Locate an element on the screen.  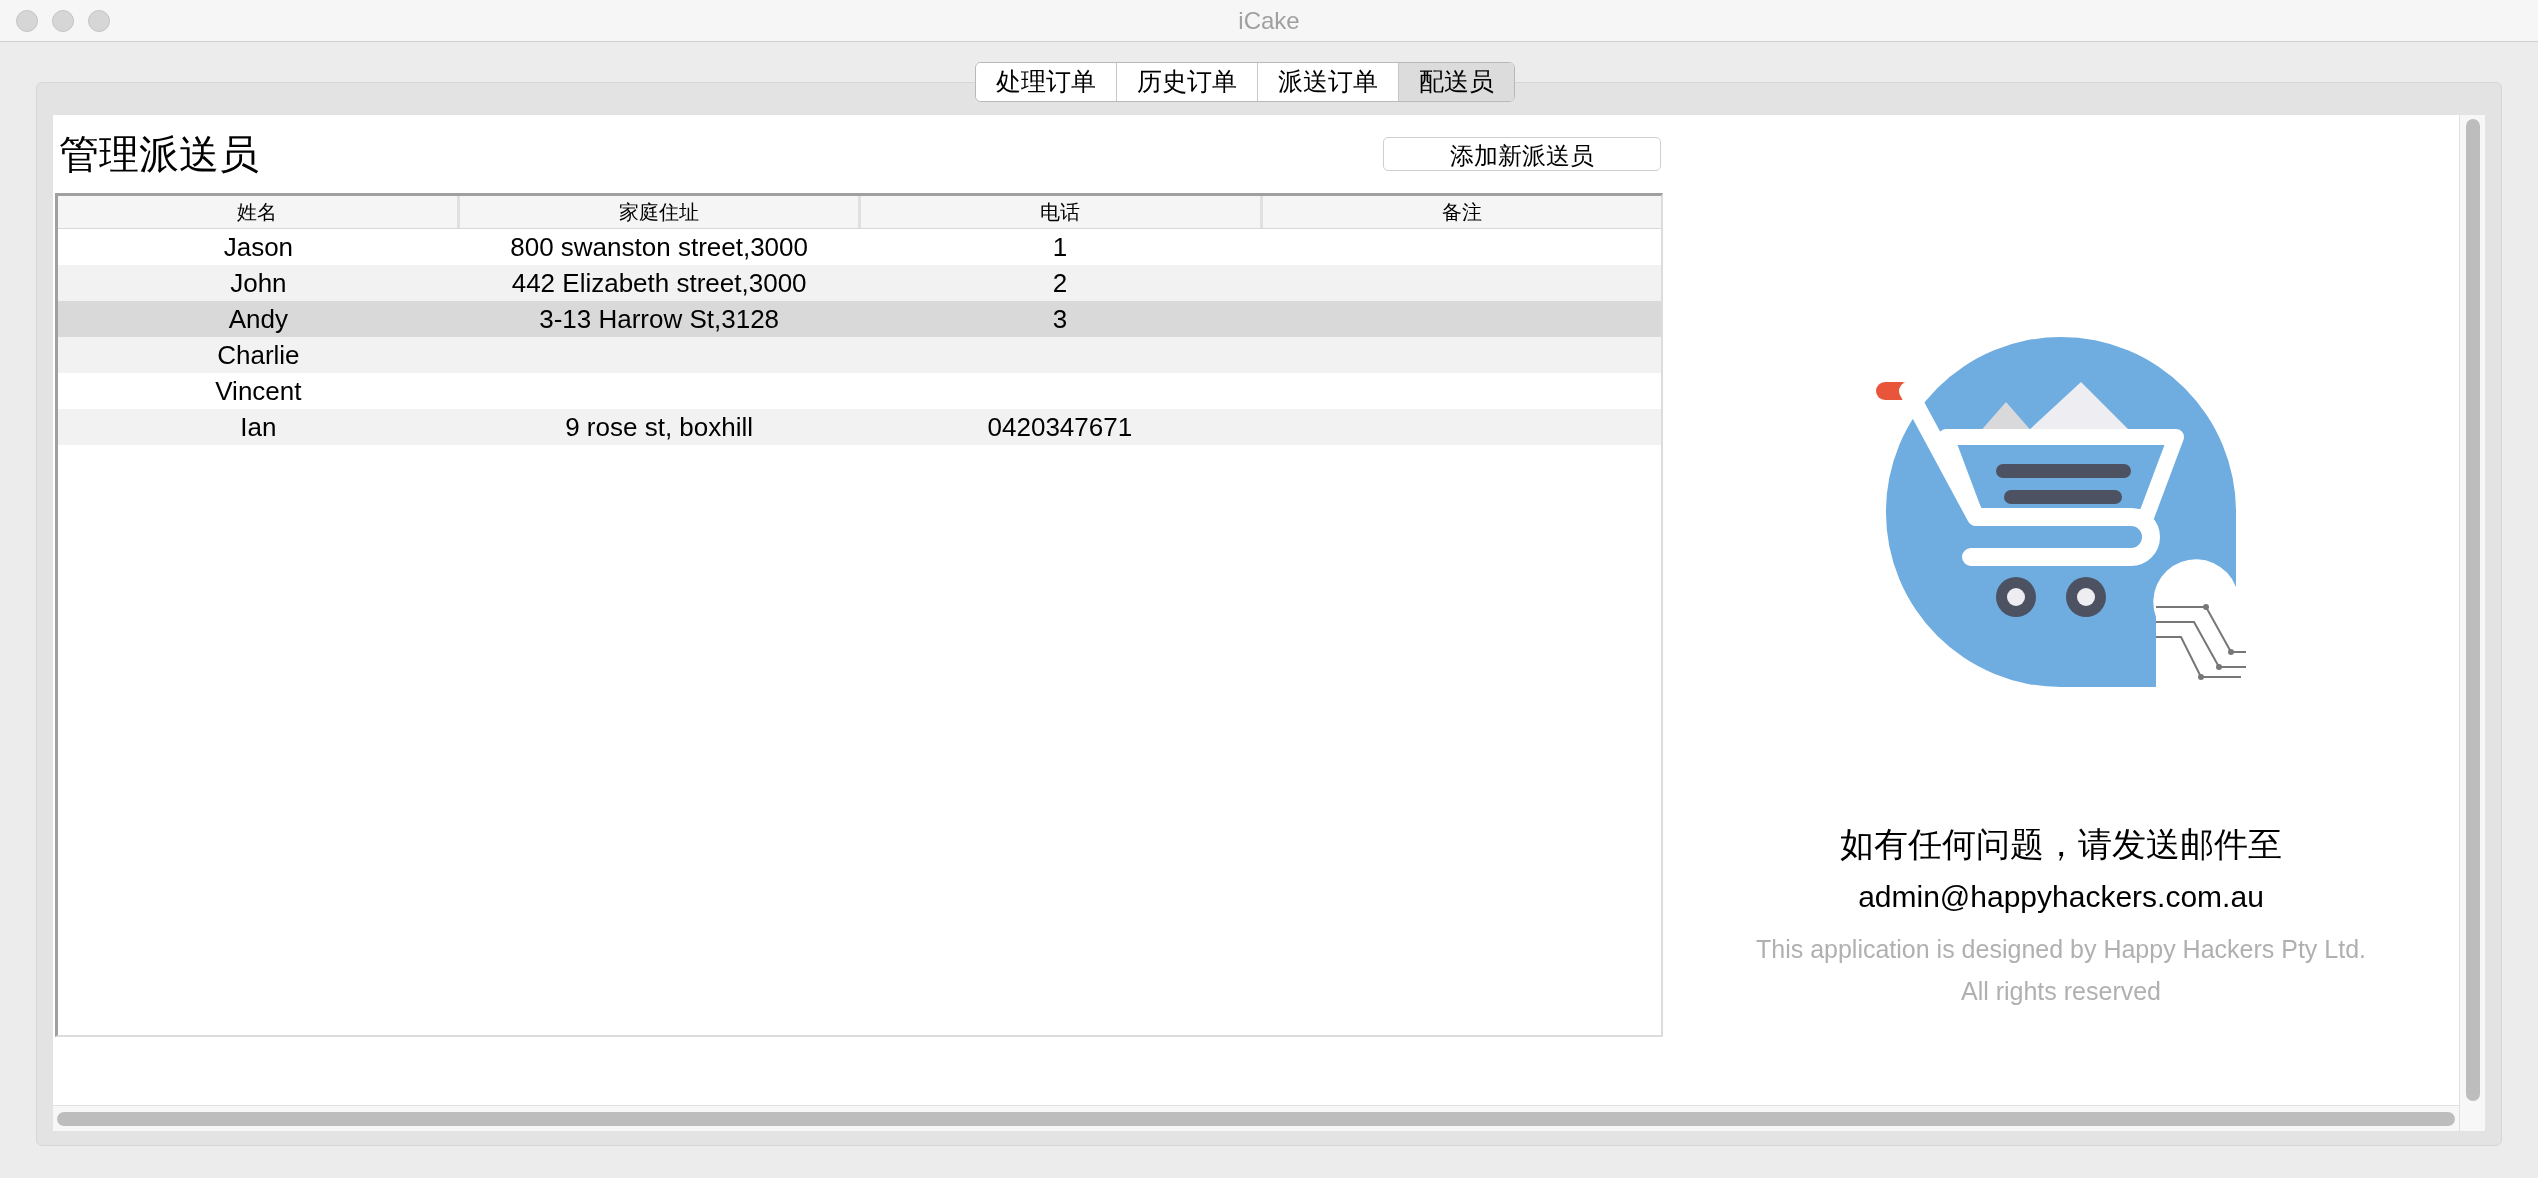
table-cell-text: Vincent is located at coordinates (258, 391).